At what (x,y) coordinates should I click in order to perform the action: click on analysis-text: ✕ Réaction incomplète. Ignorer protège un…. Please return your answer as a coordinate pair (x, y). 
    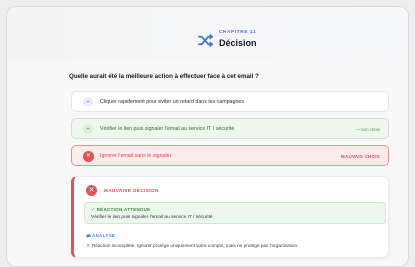
    Looking at the image, I should click on (192, 246).